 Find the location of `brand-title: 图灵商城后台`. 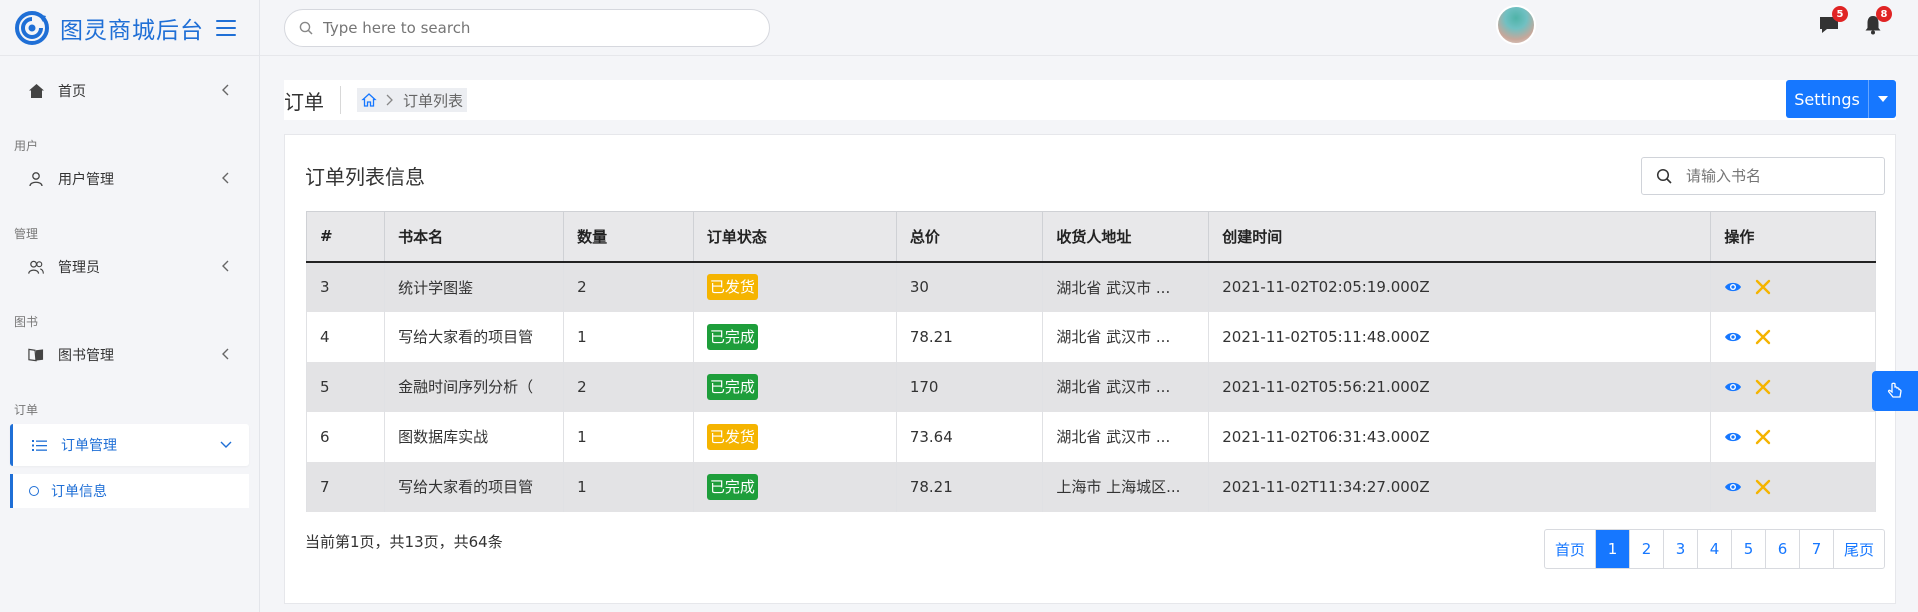

brand-title: 图灵商城后台 is located at coordinates (132, 28).